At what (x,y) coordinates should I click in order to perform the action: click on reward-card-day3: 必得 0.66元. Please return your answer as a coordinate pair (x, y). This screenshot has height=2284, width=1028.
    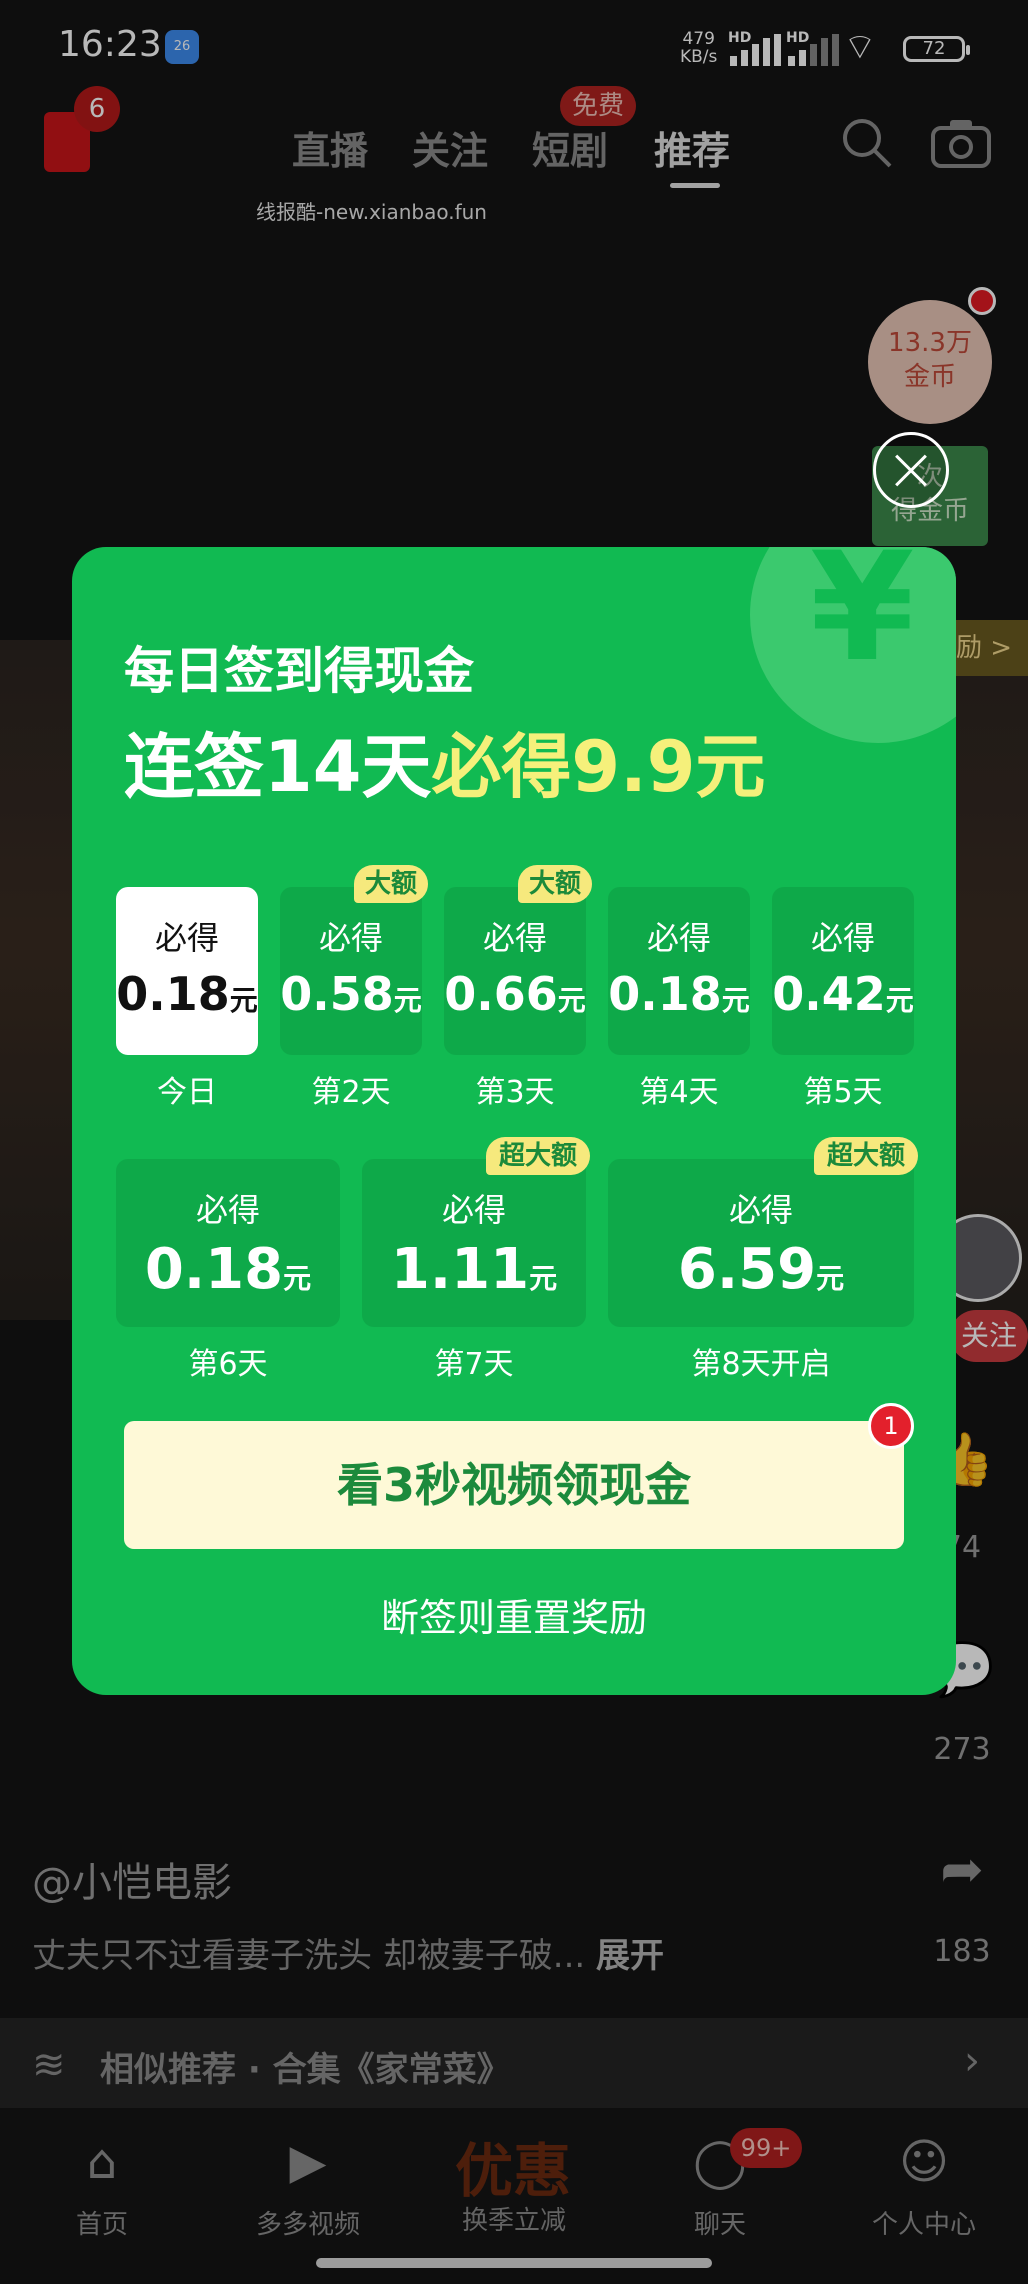
    Looking at the image, I should click on (515, 971).